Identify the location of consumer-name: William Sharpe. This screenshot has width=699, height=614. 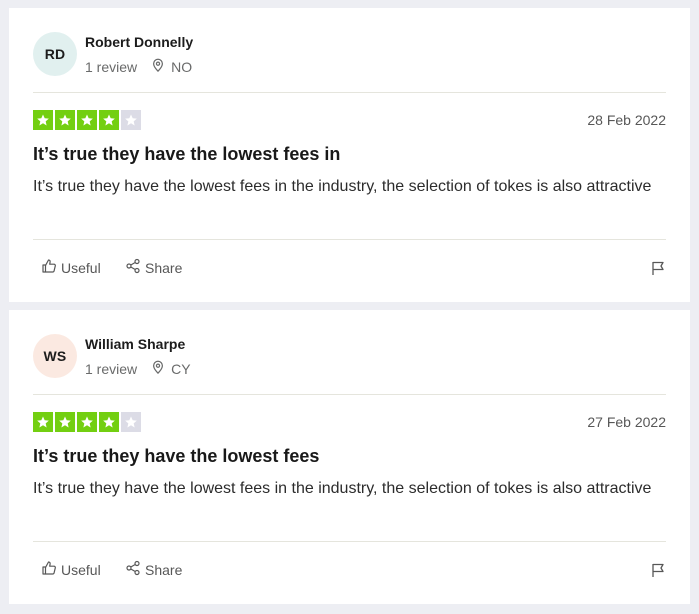
(135, 344).